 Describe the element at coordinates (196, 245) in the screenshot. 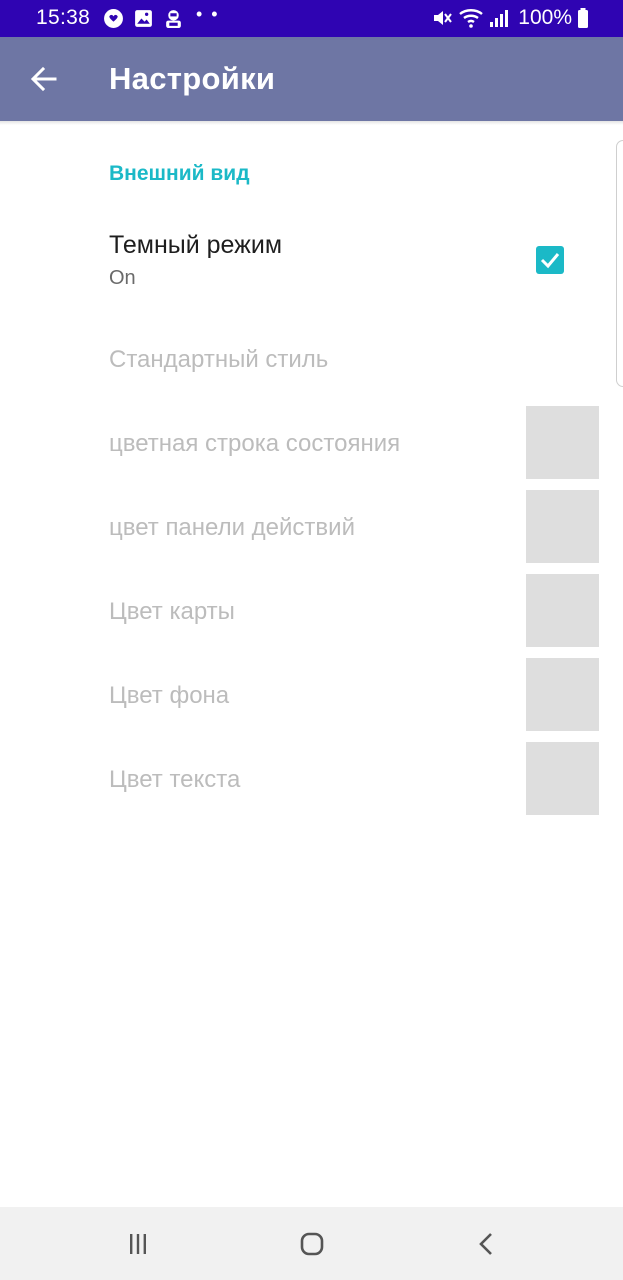

I see `dark-mode-title: Темный режим` at that location.